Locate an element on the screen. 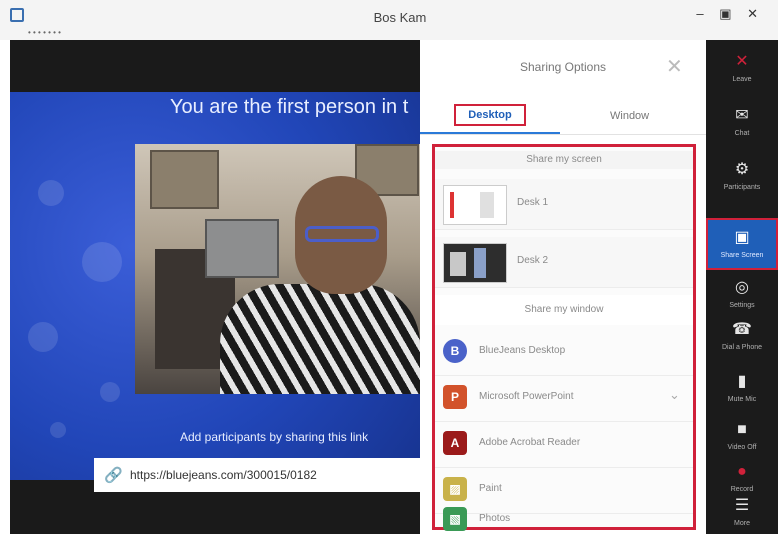 This screenshot has width=778, height=544. screen-option: Desk 2 is located at coordinates (564, 262).